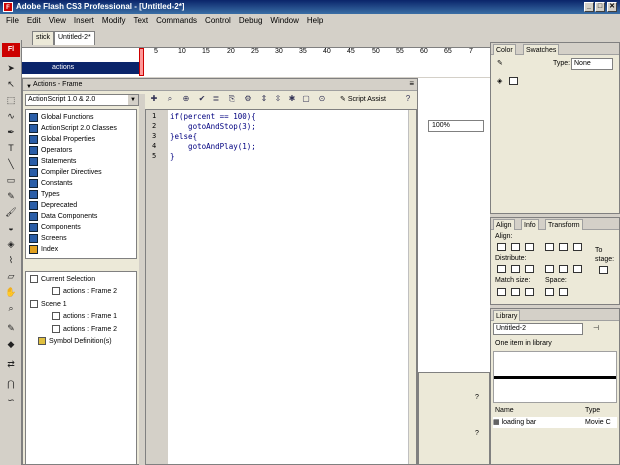 The image size is (620, 465). Describe the element at coordinates (82, 100) in the screenshot. I see `actionscript-version-select: ActionScript 1.0 & 2.0 ▼` at that location.